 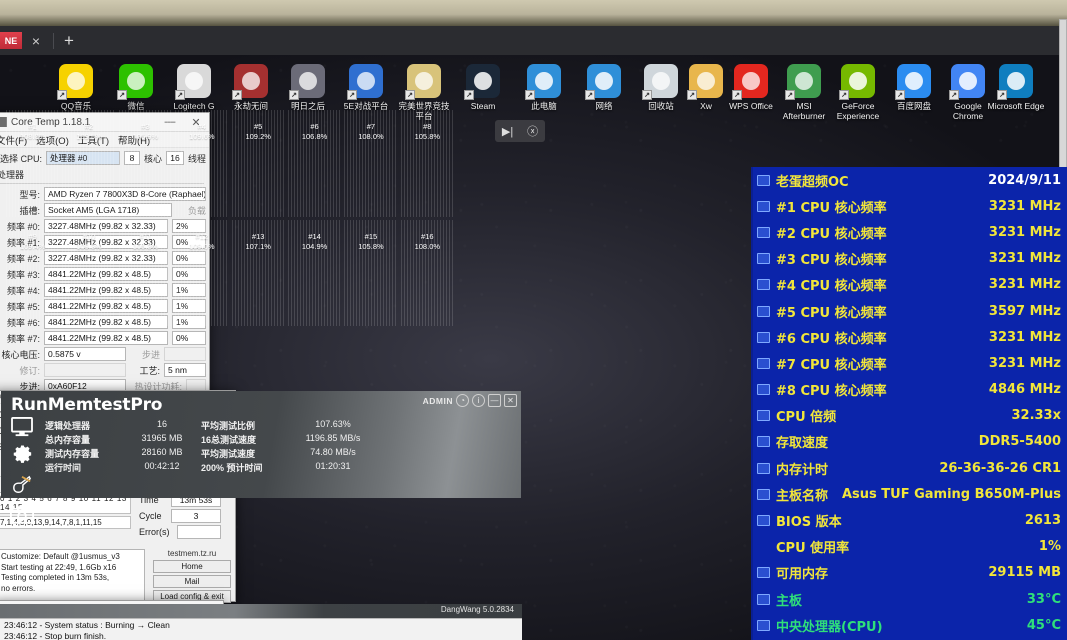 I want to click on desktop-icon-network-icon: 网络, so click(x=604, y=85).